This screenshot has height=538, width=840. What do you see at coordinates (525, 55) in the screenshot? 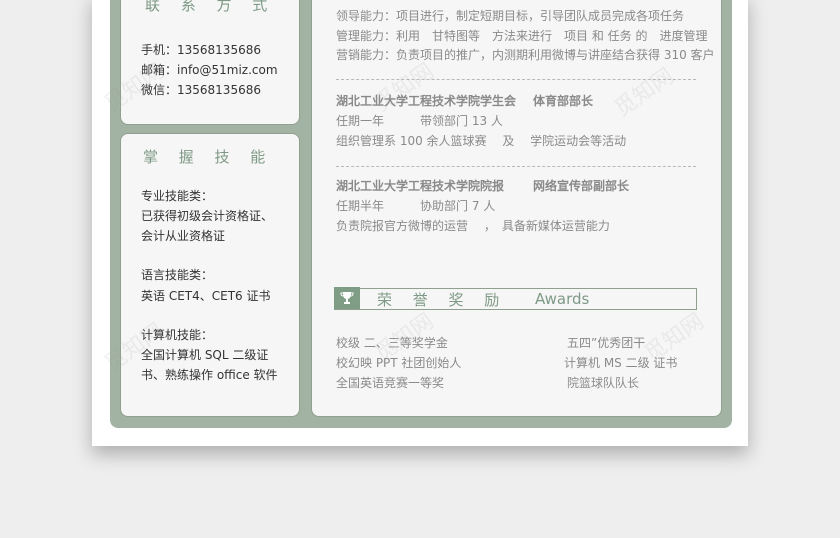
I see `ability-line: 营销能力：负责项目的推广，内测期利用微博与讲座结合获得 310 客户` at bounding box center [525, 55].